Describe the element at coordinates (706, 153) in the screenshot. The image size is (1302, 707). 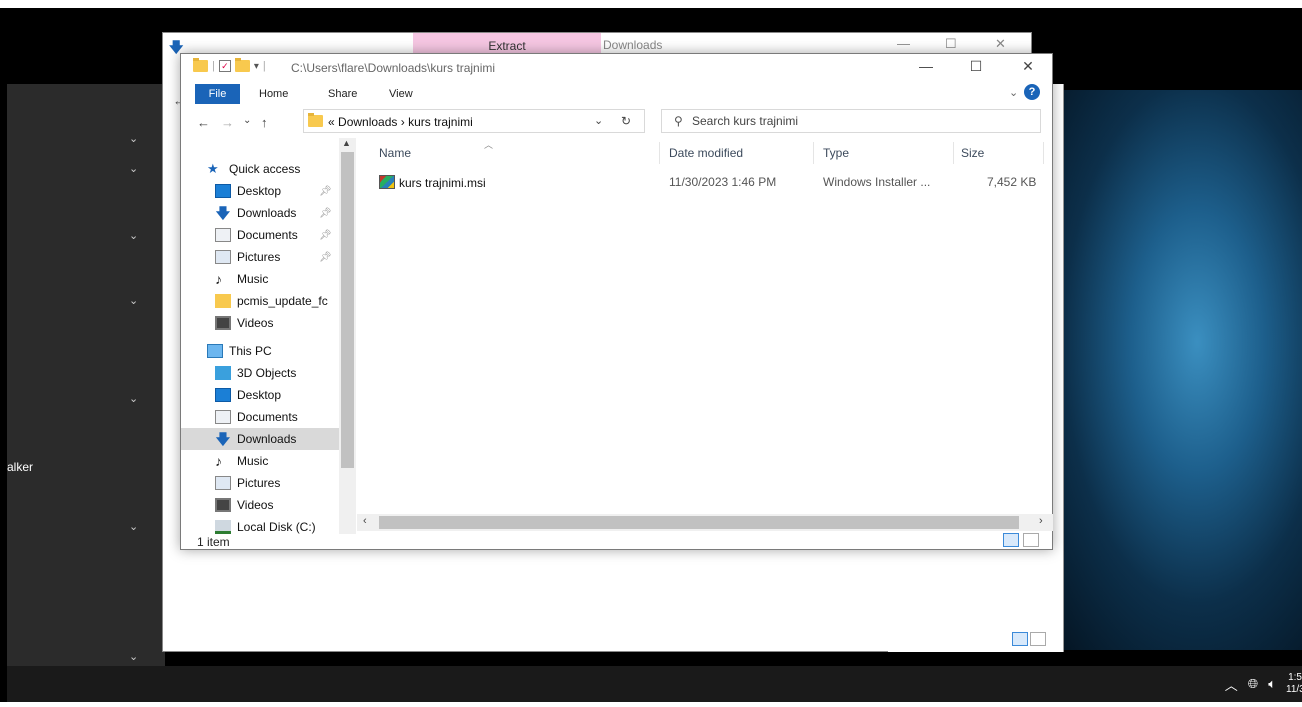
I see `column-header-date: Date modified` at that location.